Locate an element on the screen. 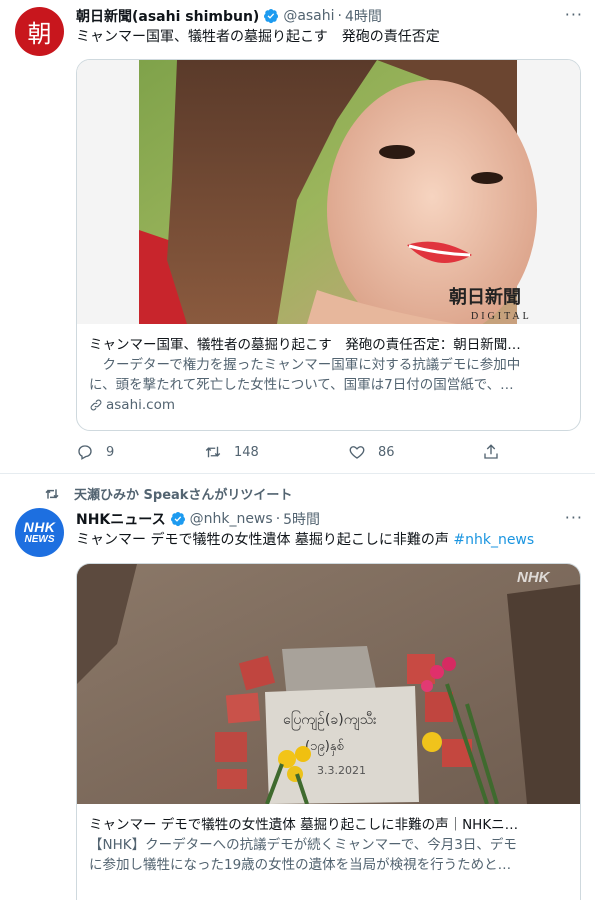  timestamp: 4時間 is located at coordinates (363, 16).